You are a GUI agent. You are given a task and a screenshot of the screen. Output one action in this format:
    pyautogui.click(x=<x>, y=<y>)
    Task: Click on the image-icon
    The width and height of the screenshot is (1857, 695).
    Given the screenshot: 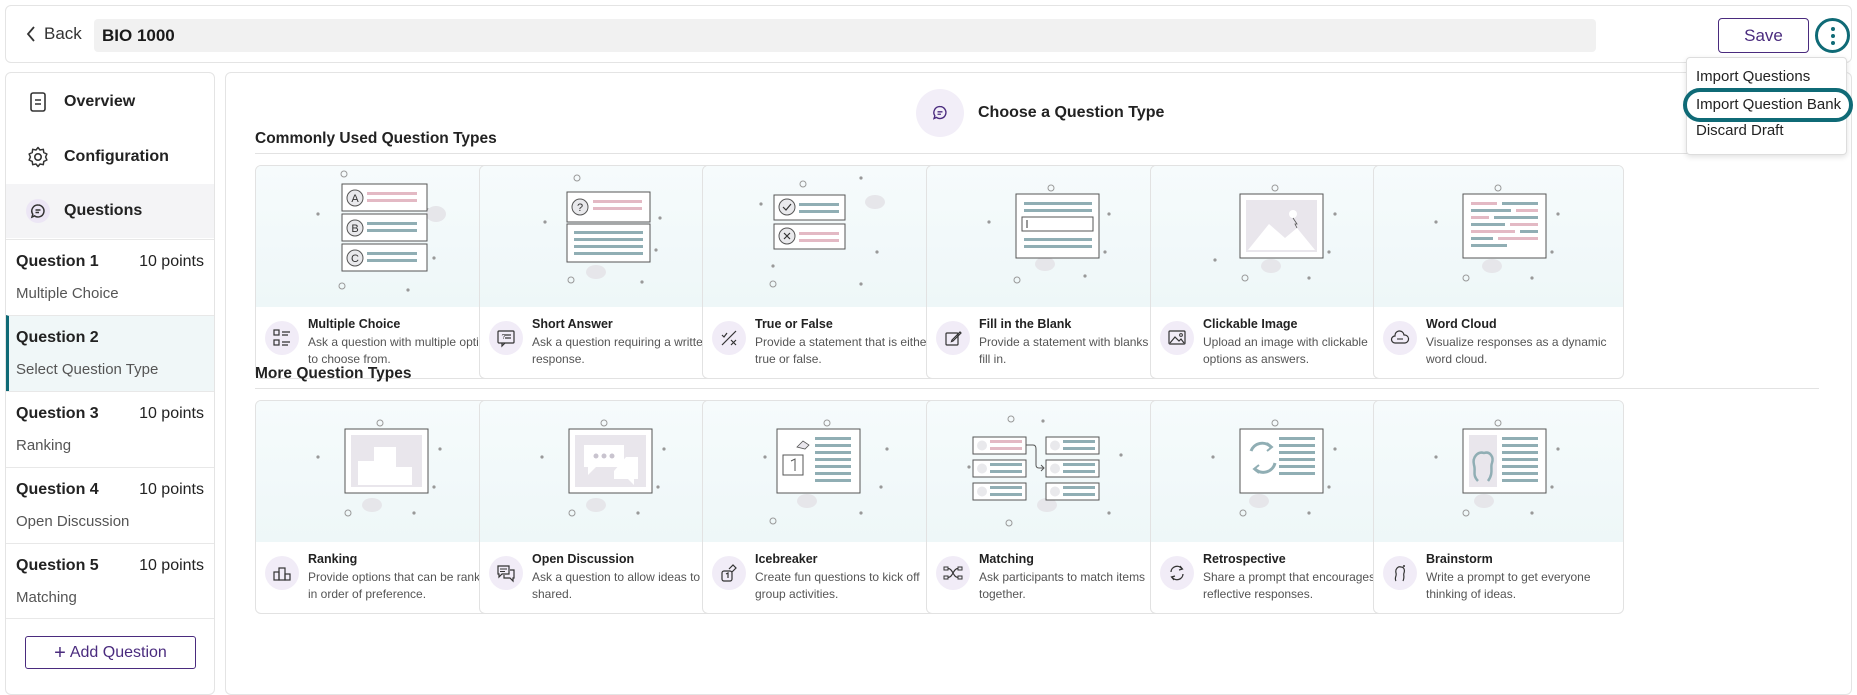 What is the action you would take?
    pyautogui.click(x=1177, y=338)
    